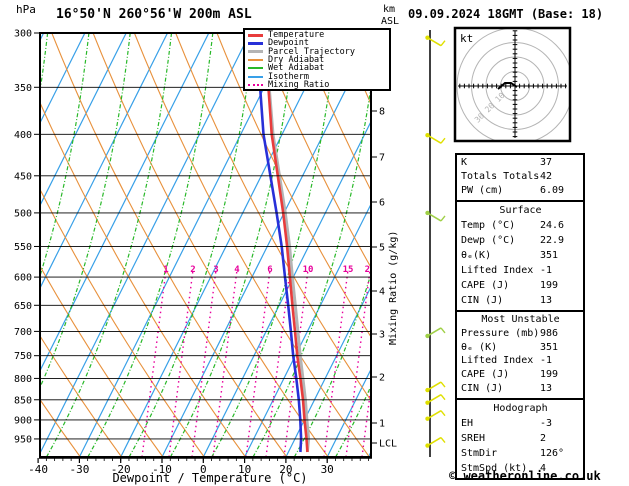 The height and width of the screenshot is (486, 629). Describe the element at coordinates (23, 356) in the screenshot. I see `svg-text: 750` at that location.